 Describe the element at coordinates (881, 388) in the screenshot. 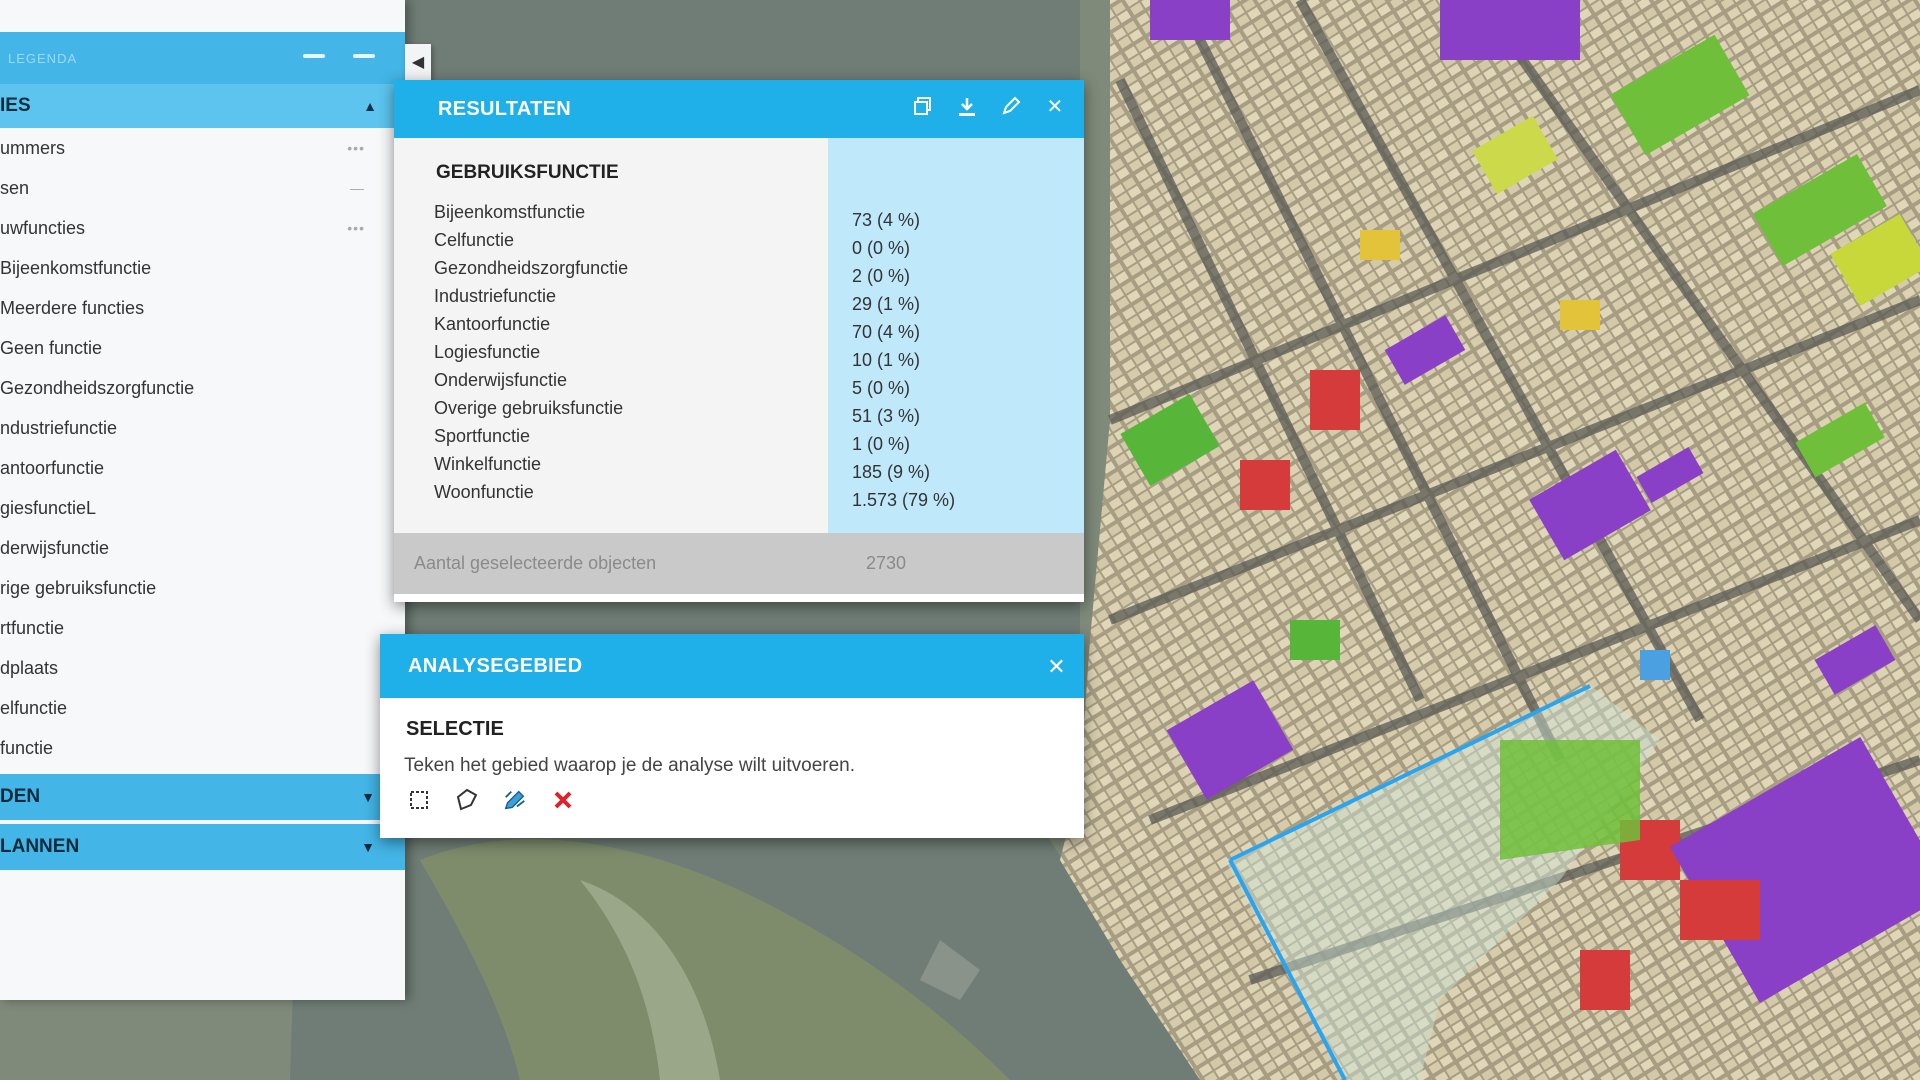

I see `function-count: 5 (0 %)` at that location.